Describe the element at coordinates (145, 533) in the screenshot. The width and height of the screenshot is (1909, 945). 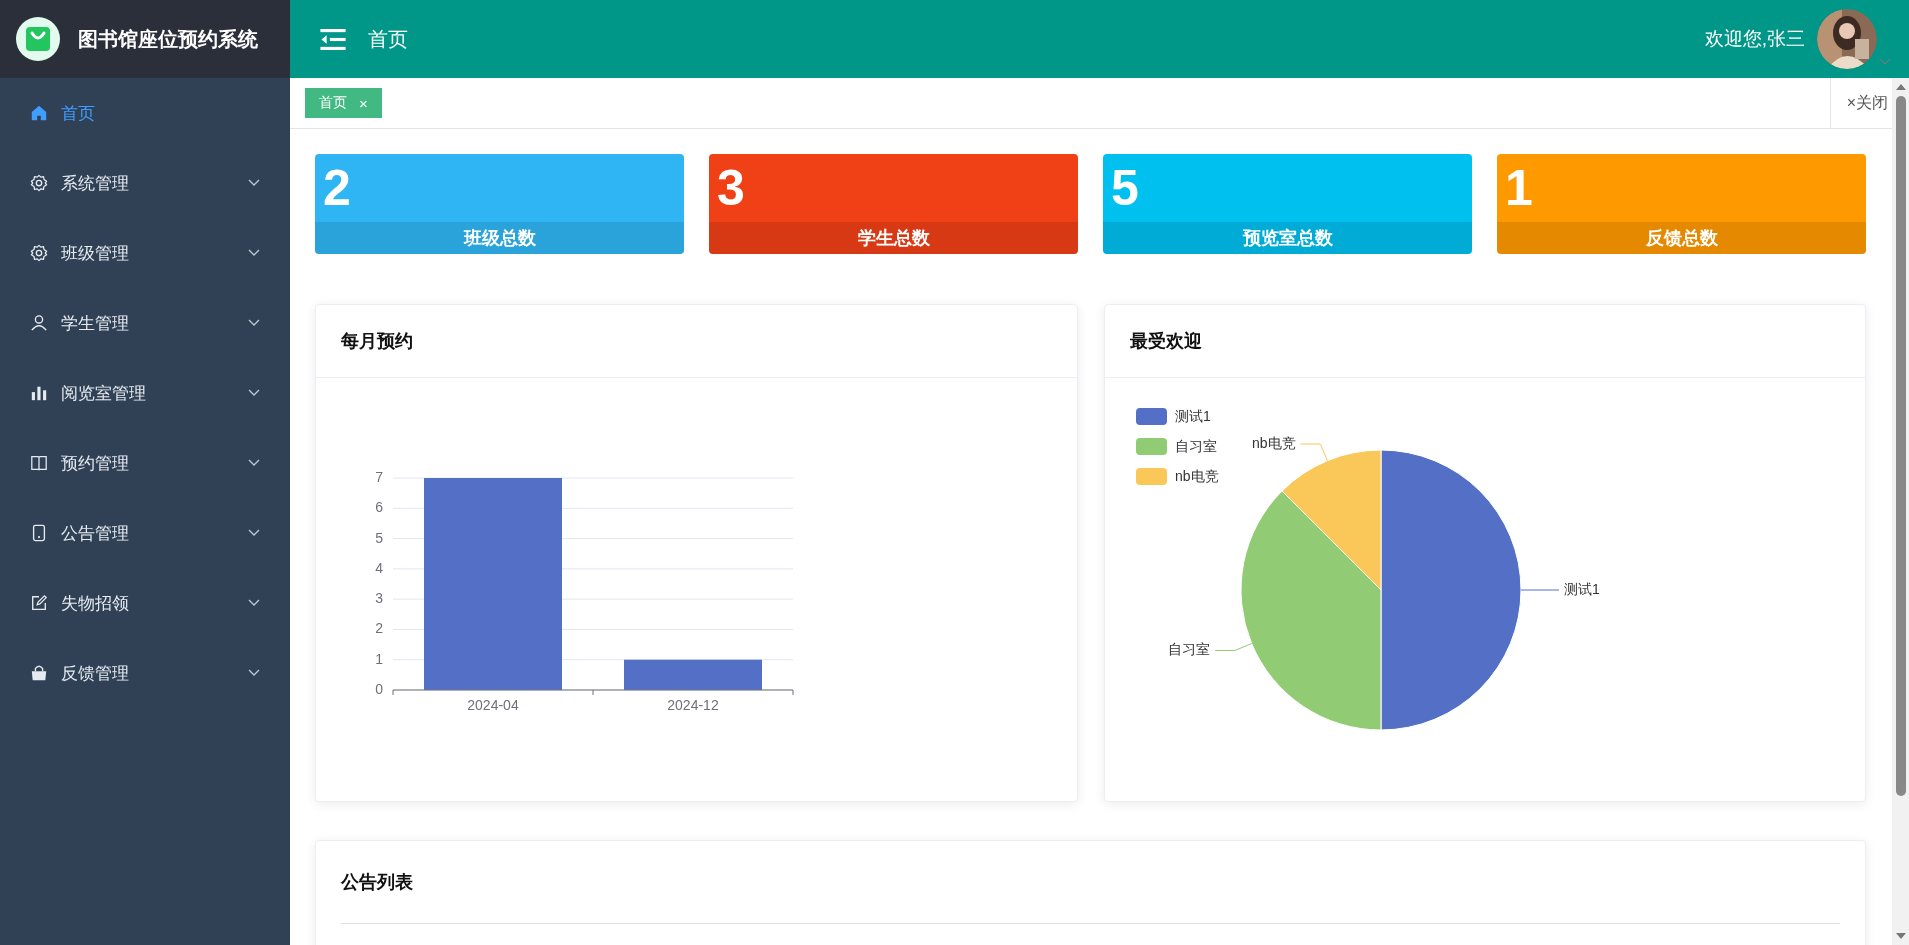
I see `sidebar-item: 公告管理` at that location.